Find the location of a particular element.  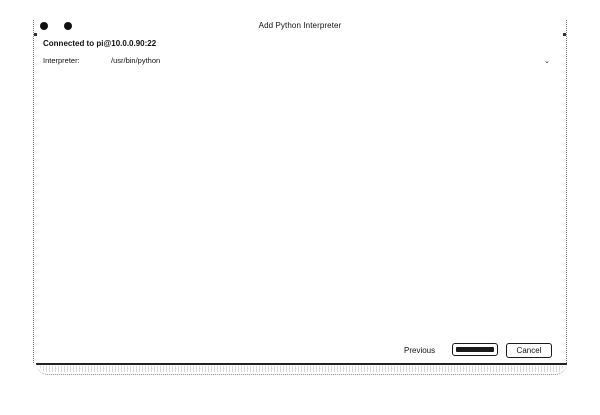

window-corner-mark-left is located at coordinates (35, 34).